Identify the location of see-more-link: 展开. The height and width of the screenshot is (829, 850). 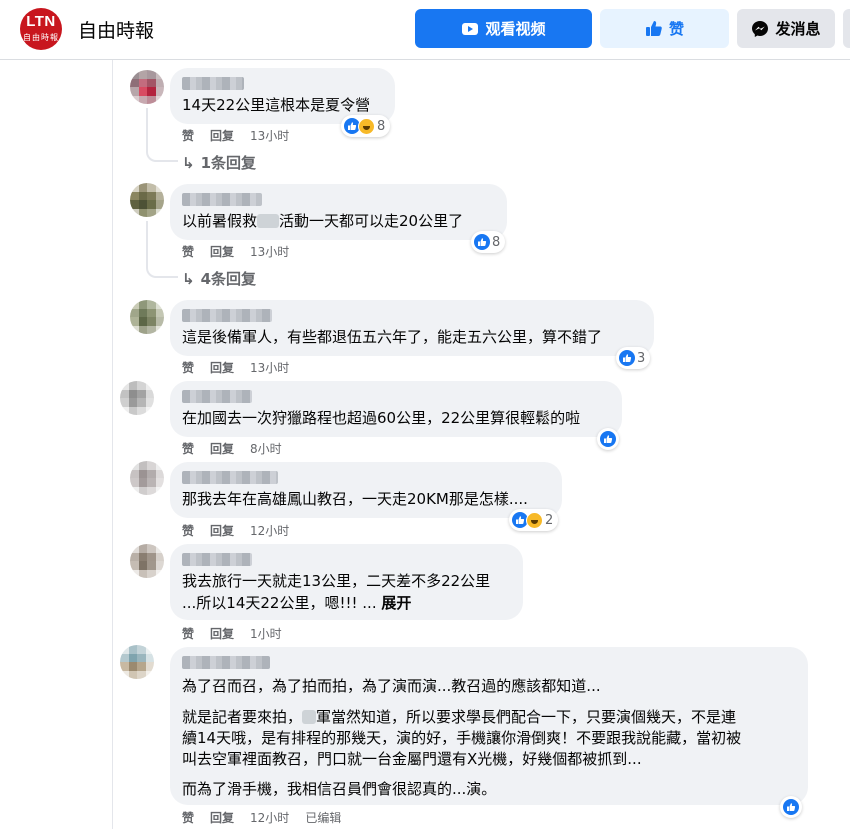
(396, 603).